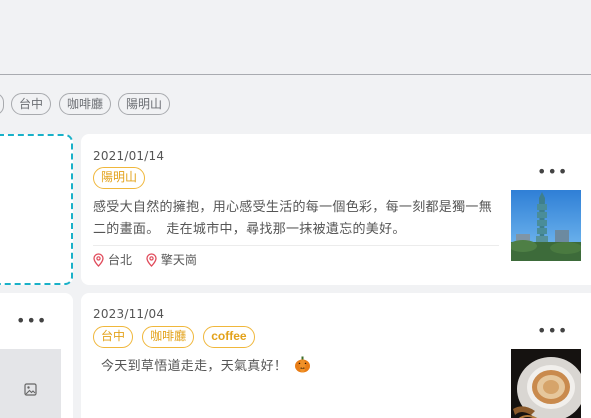  I want to click on filter-tag-yangmingshan: 陽明山, so click(144, 104).